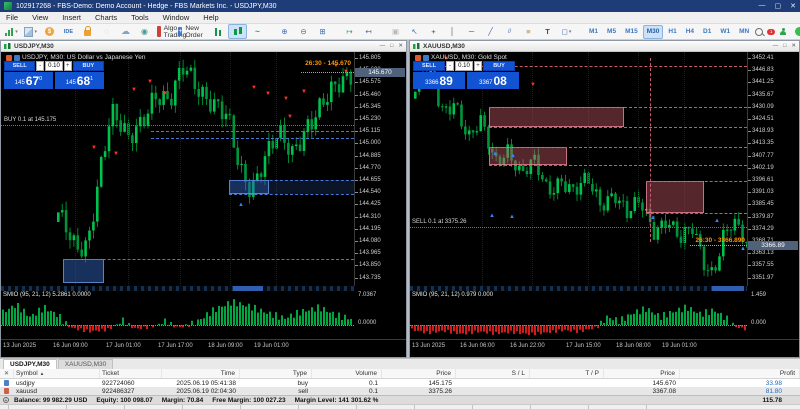 This screenshot has height=409, width=800. I want to click on new-chart-button: ▾, so click(30, 31).